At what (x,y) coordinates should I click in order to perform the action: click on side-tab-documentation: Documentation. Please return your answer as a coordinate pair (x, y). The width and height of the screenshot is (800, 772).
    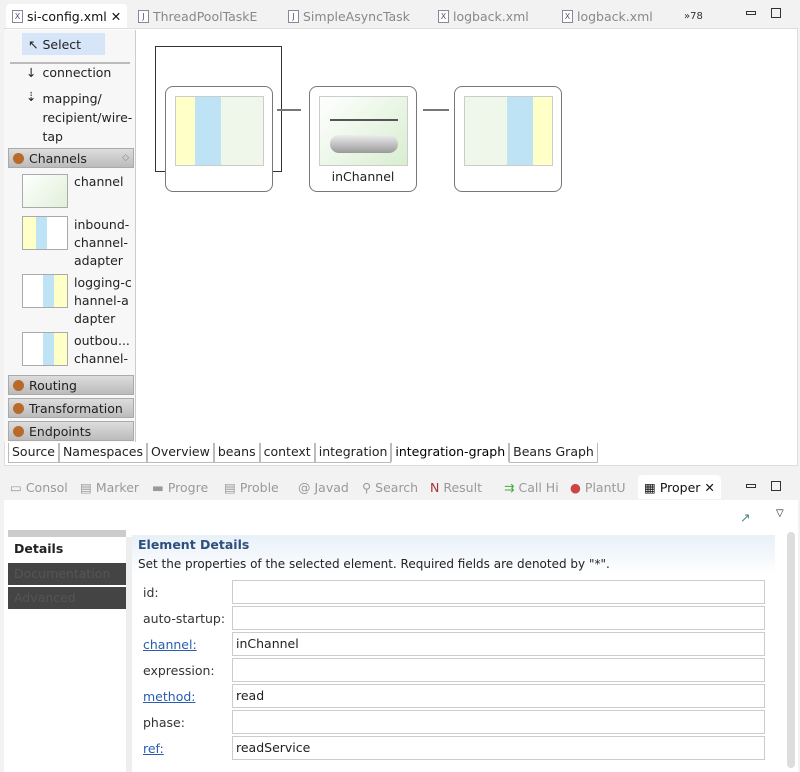
    Looking at the image, I should click on (67, 574).